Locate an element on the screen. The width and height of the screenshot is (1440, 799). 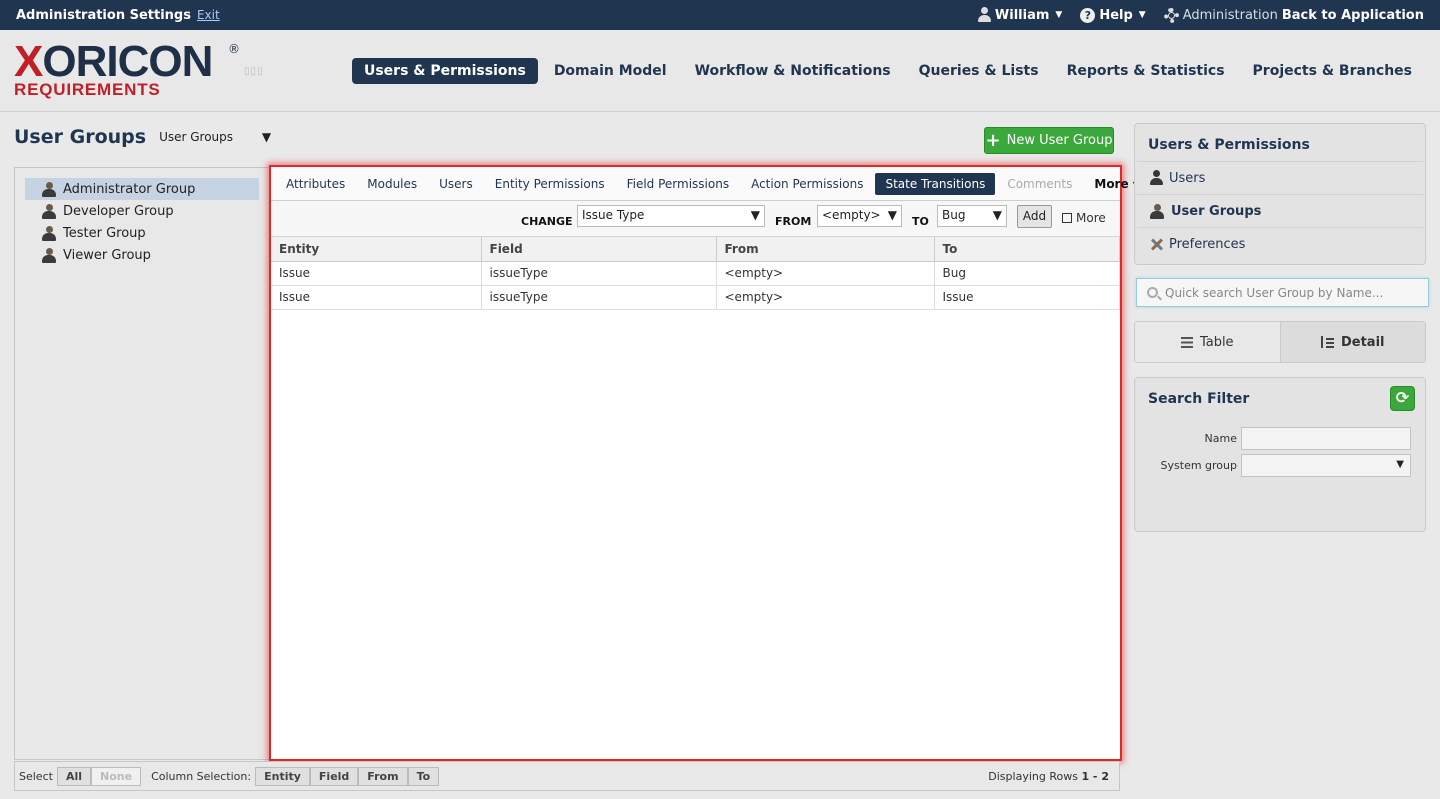
change-select-value: Issue Type is located at coordinates (613, 215).